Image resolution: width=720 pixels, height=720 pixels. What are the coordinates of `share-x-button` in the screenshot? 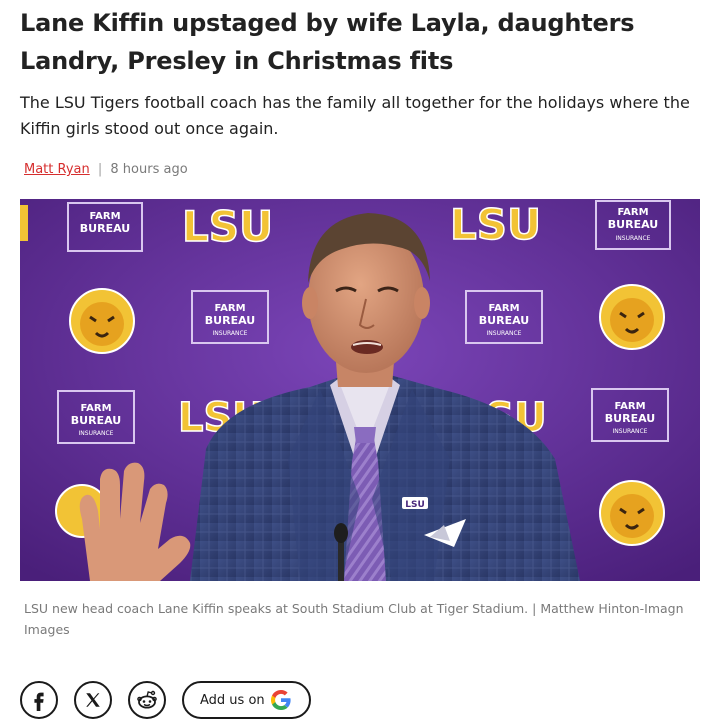 It's located at (93, 700).